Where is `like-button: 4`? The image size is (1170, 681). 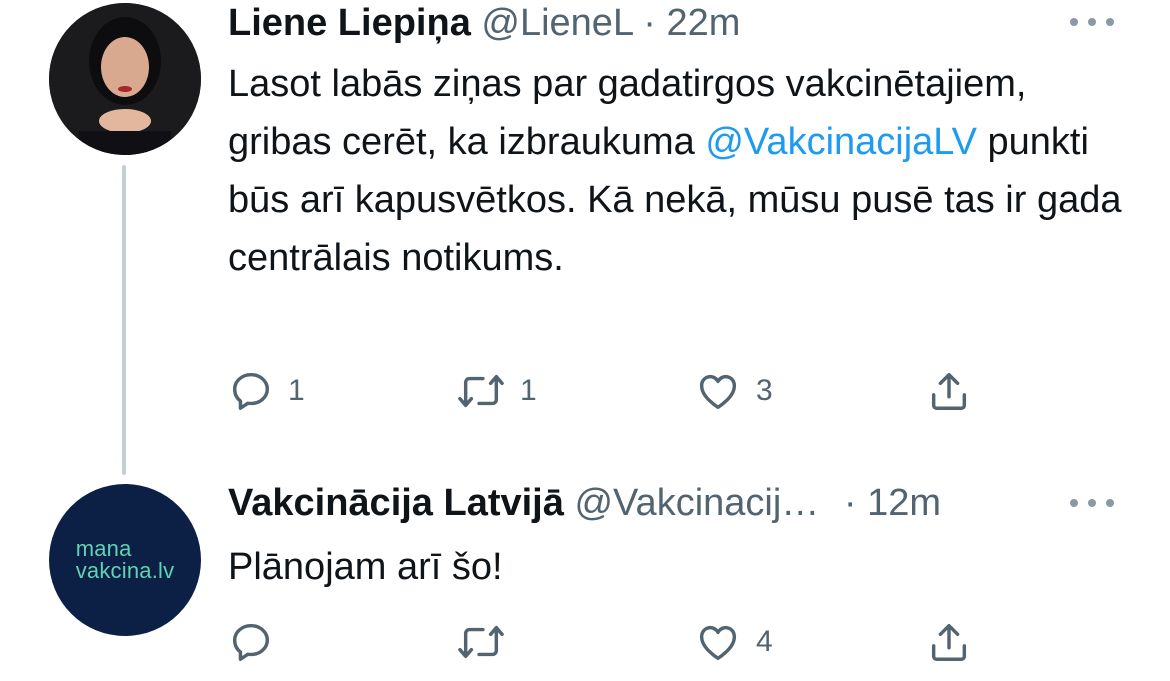 like-button: 4 is located at coordinates (733, 642).